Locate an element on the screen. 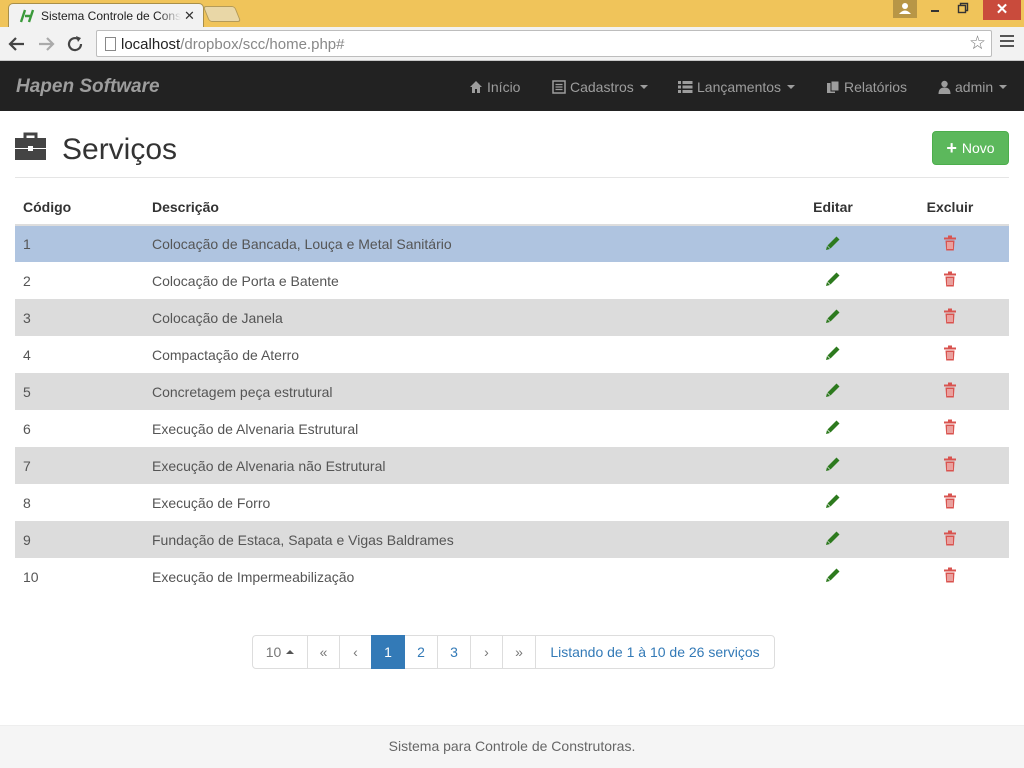 The image size is (1024, 768). first-page-button: « is located at coordinates (323, 652).